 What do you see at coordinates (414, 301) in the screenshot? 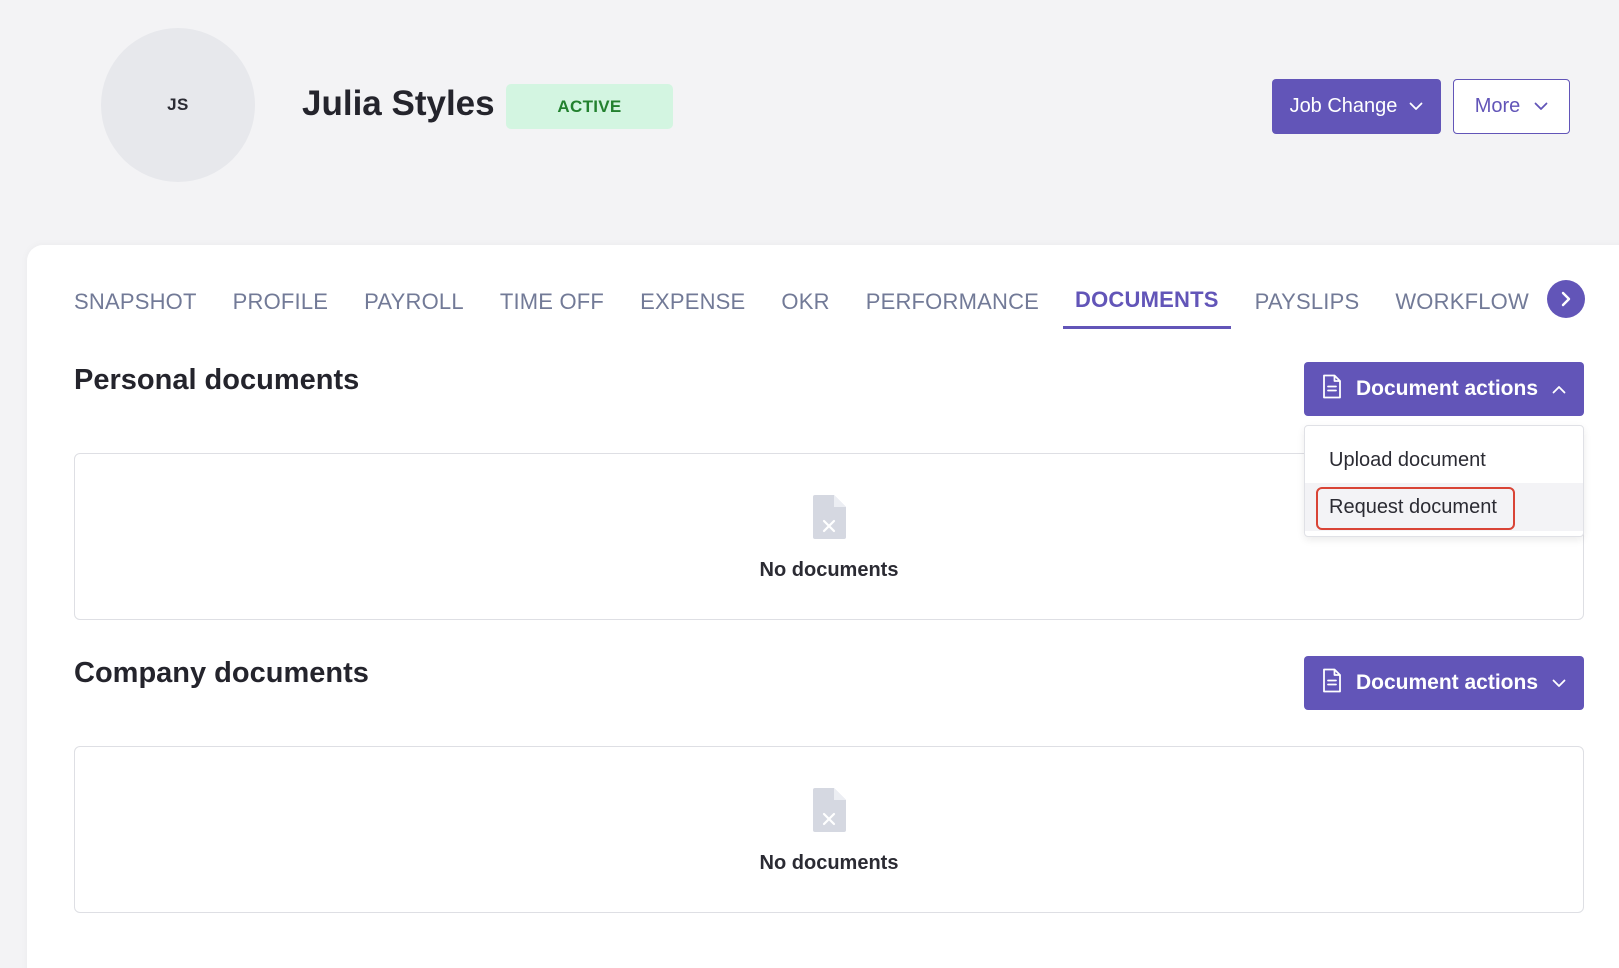
I see `tab-payroll: PAYROLL` at bounding box center [414, 301].